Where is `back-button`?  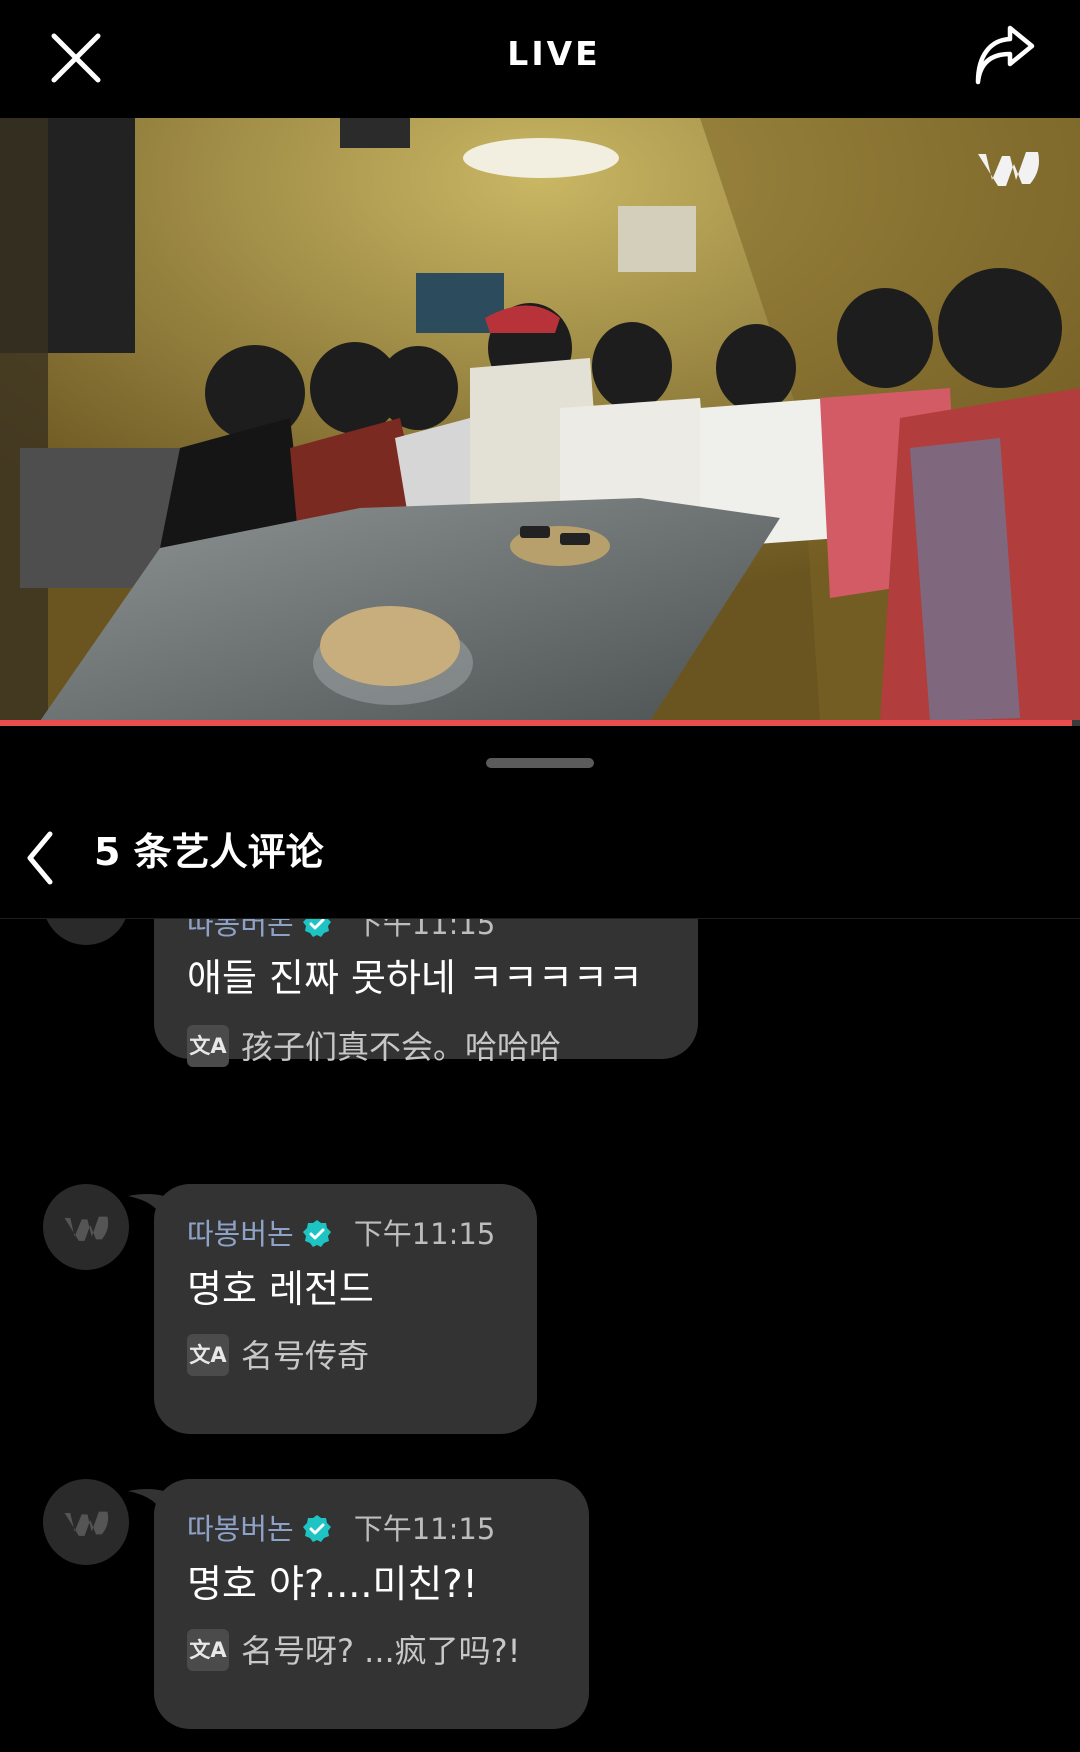
back-button is located at coordinates (44, 858).